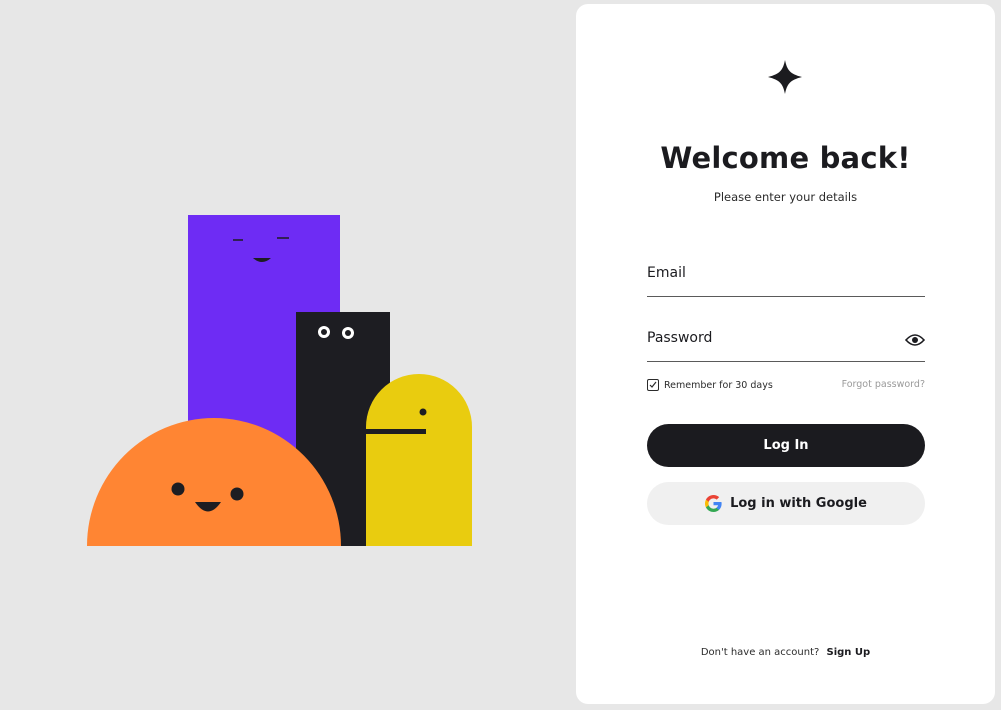 Image resolution: width=1001 pixels, height=710 pixels. I want to click on google-login-button: Log in with Google, so click(786, 503).